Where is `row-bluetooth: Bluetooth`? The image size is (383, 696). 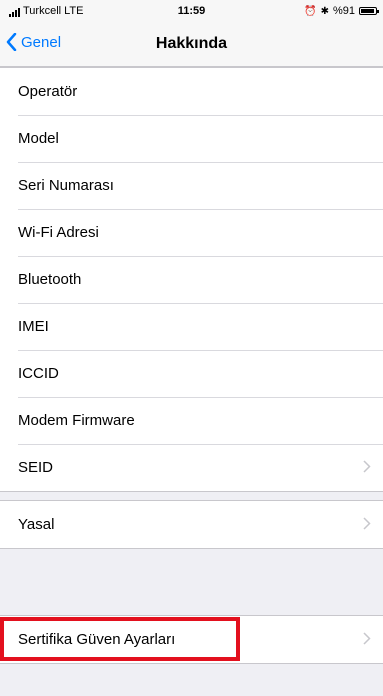 row-bluetooth: Bluetooth is located at coordinates (191, 279).